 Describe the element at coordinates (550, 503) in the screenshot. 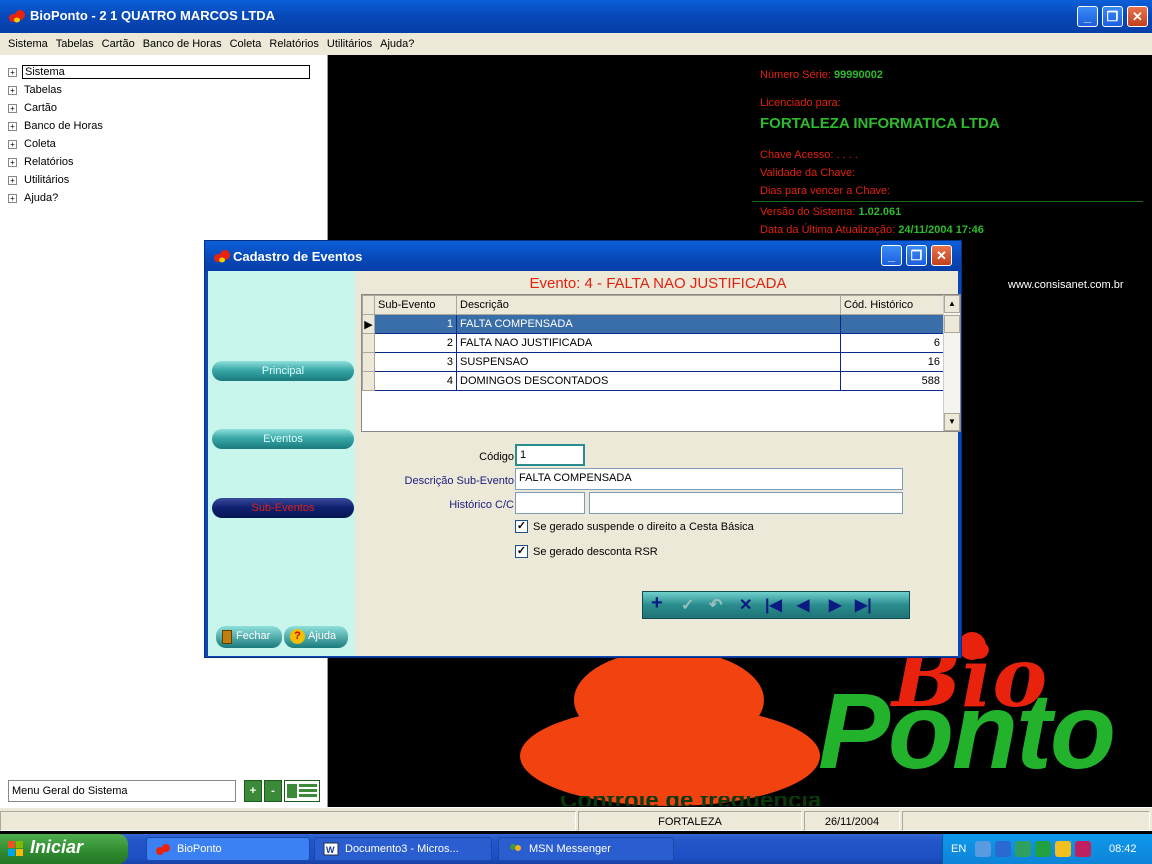

I see `historico-code-field` at that location.